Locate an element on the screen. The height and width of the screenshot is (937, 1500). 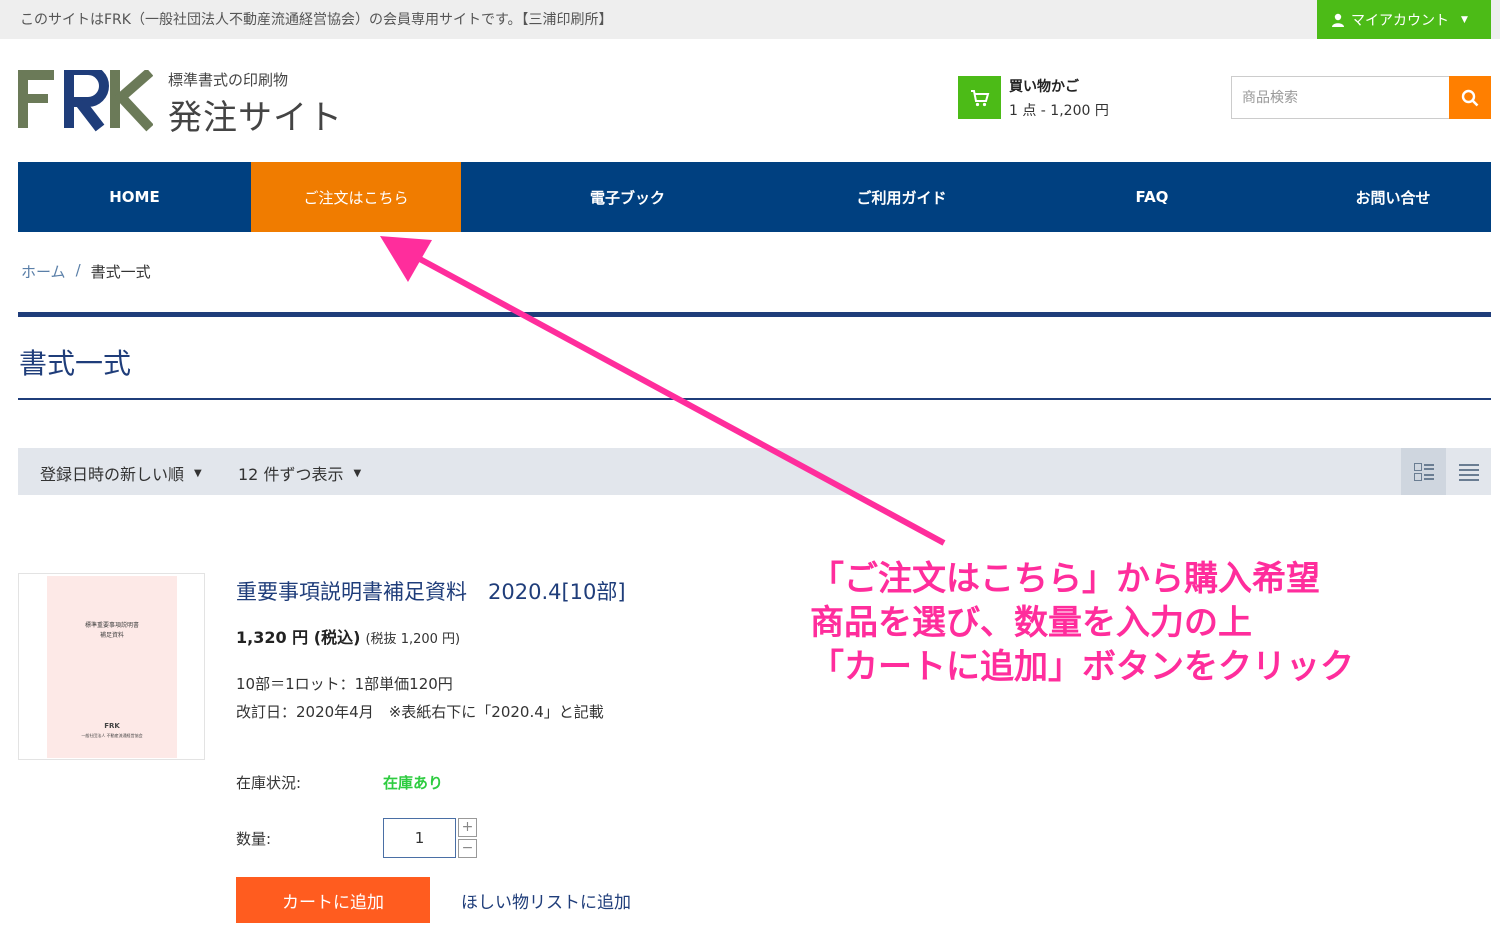
product-search is located at coordinates (1361, 97).